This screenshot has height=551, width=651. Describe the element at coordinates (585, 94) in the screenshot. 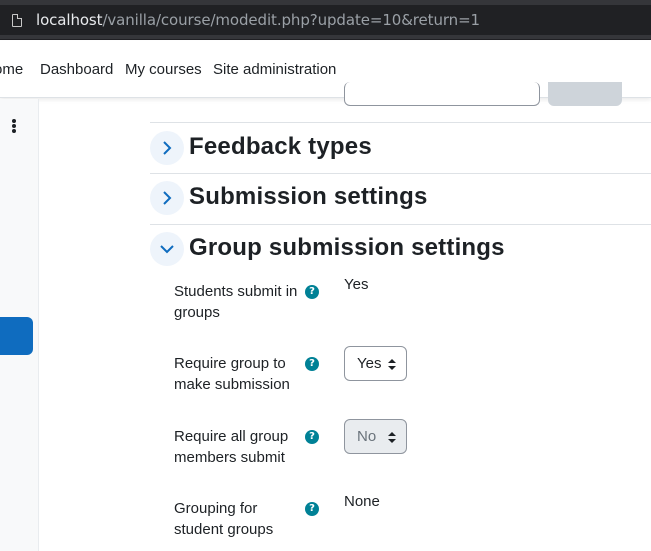

I see `partial-button` at that location.